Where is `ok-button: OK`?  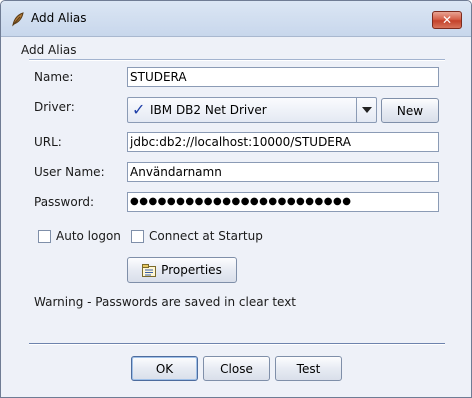 ok-button: OK is located at coordinates (164, 368).